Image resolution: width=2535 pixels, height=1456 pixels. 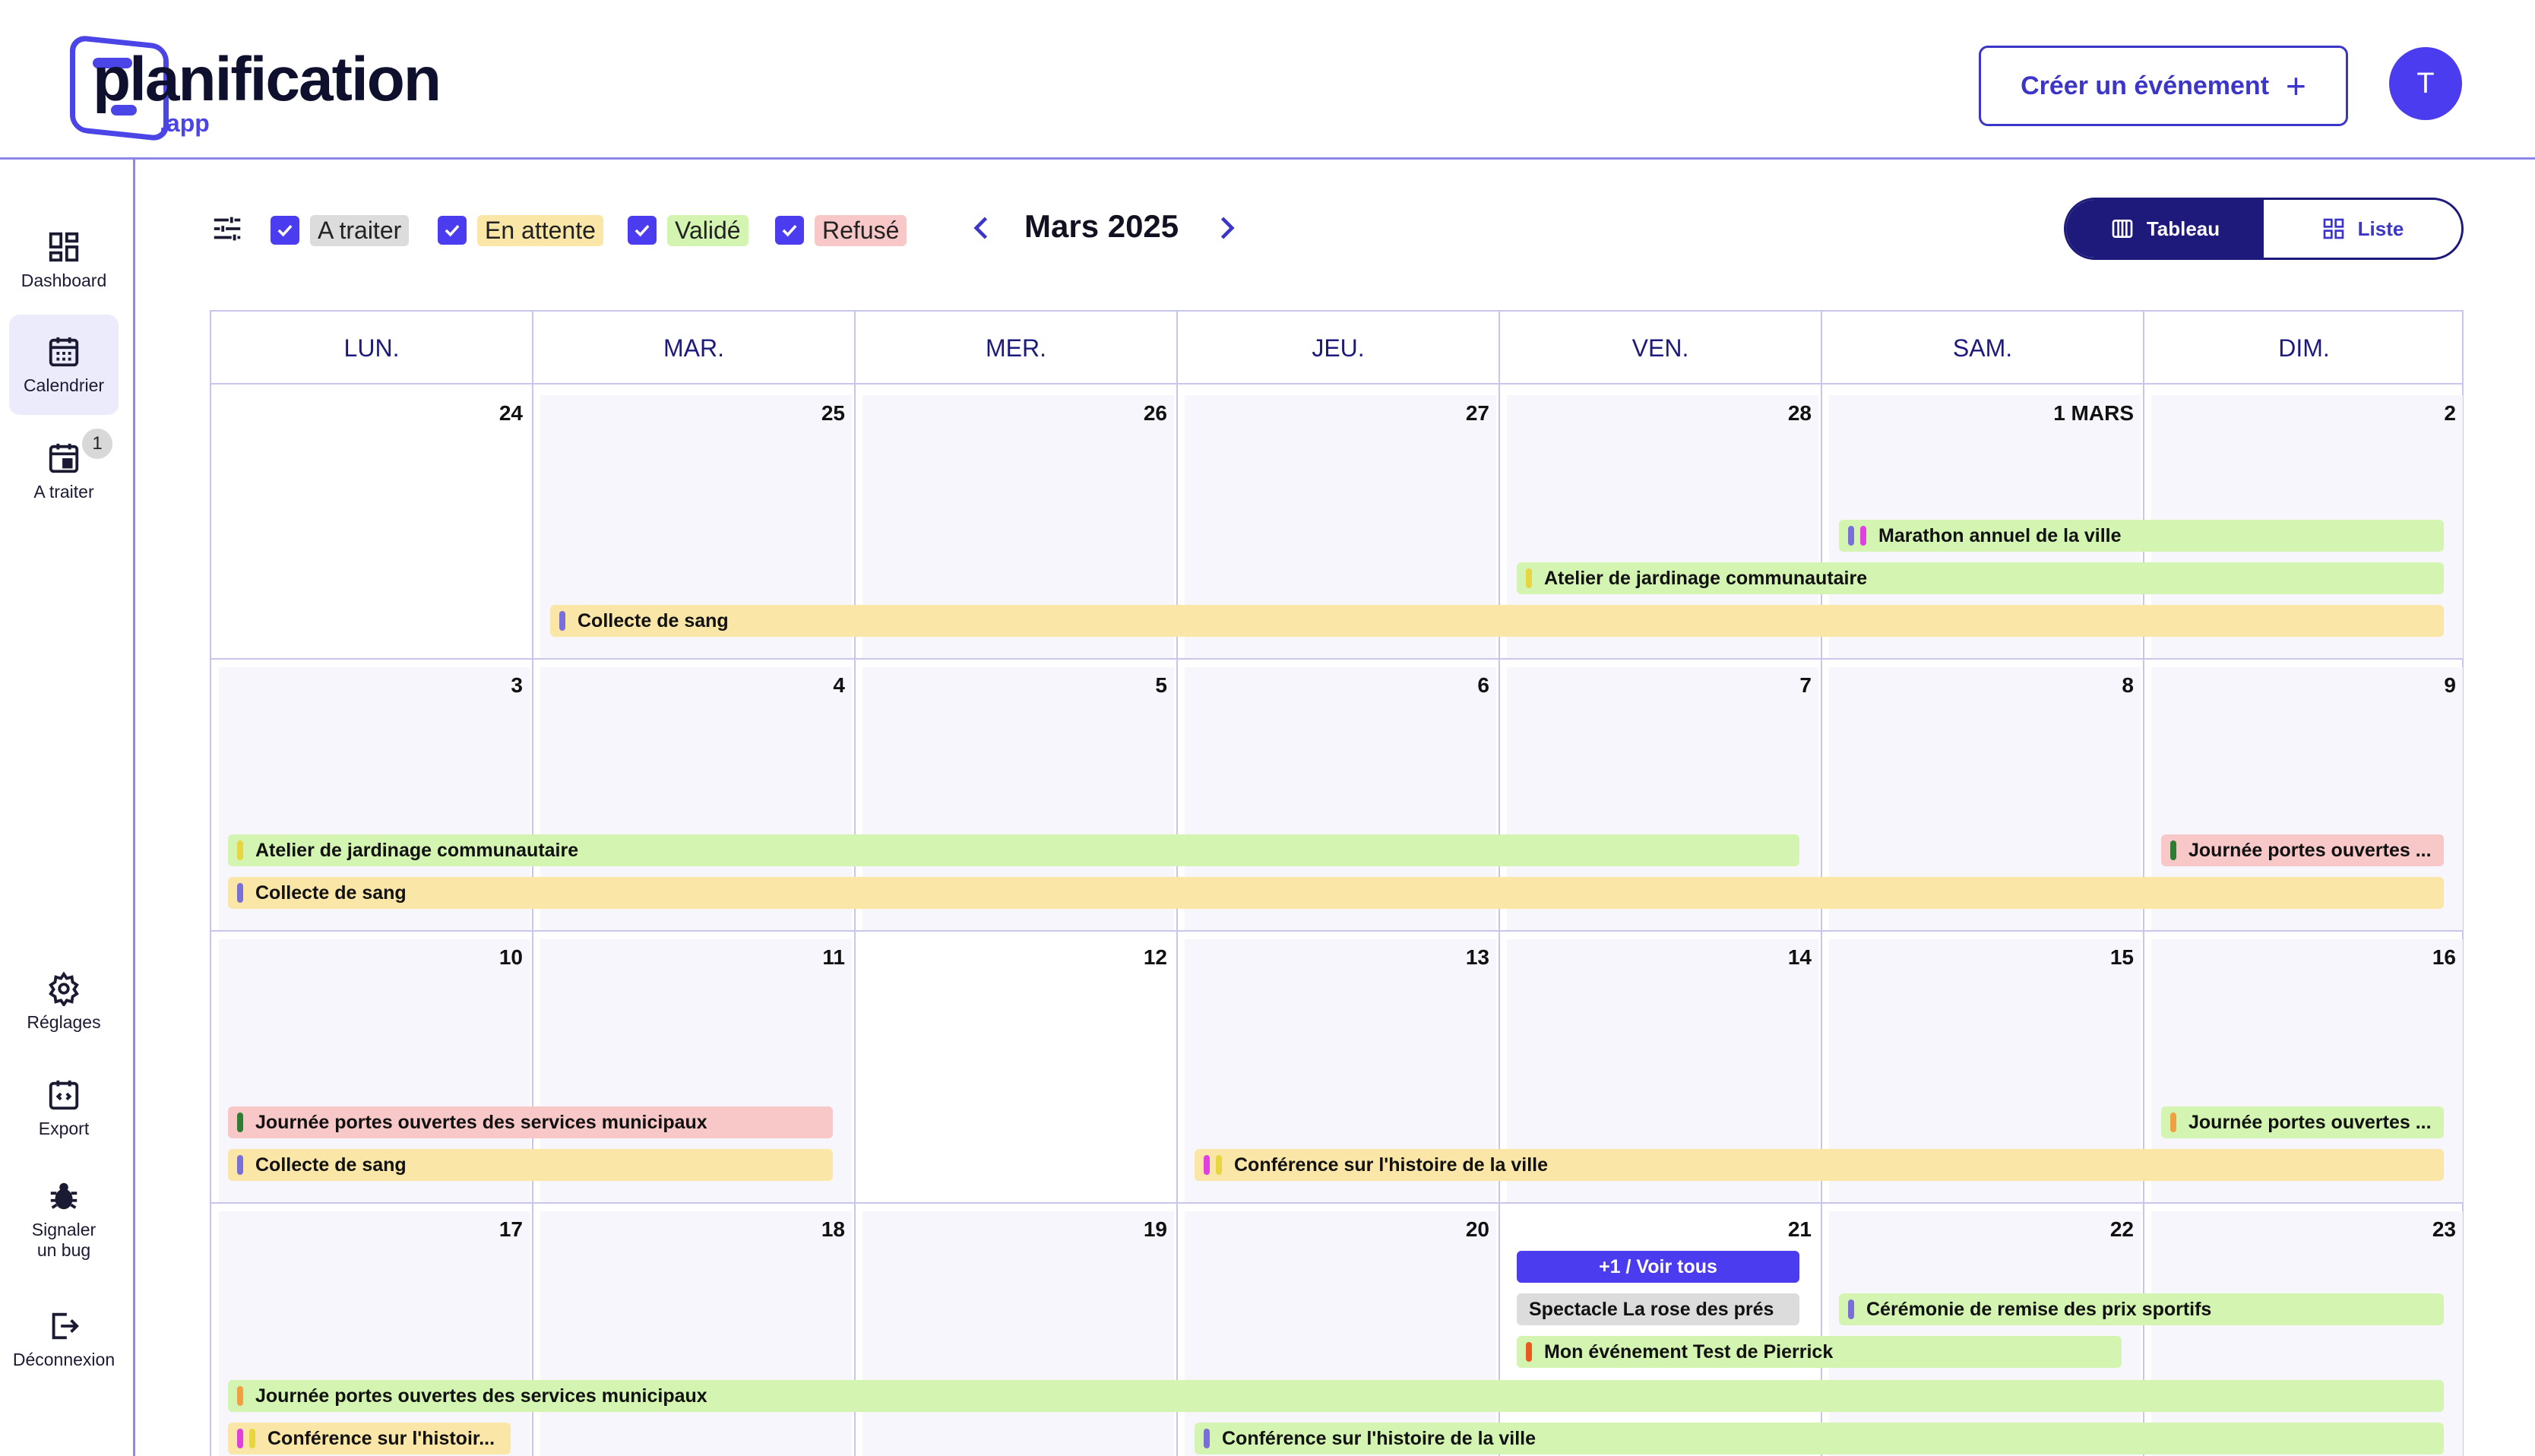 I want to click on view-tableau-label: Tableau, so click(x=2183, y=229).